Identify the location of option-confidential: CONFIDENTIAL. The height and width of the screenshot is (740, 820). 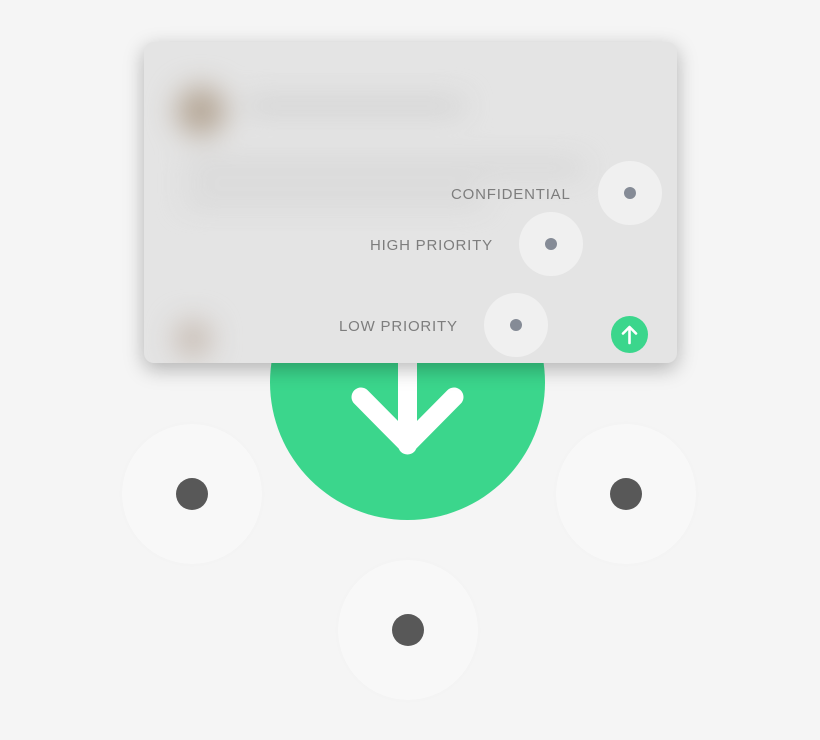
(511, 194).